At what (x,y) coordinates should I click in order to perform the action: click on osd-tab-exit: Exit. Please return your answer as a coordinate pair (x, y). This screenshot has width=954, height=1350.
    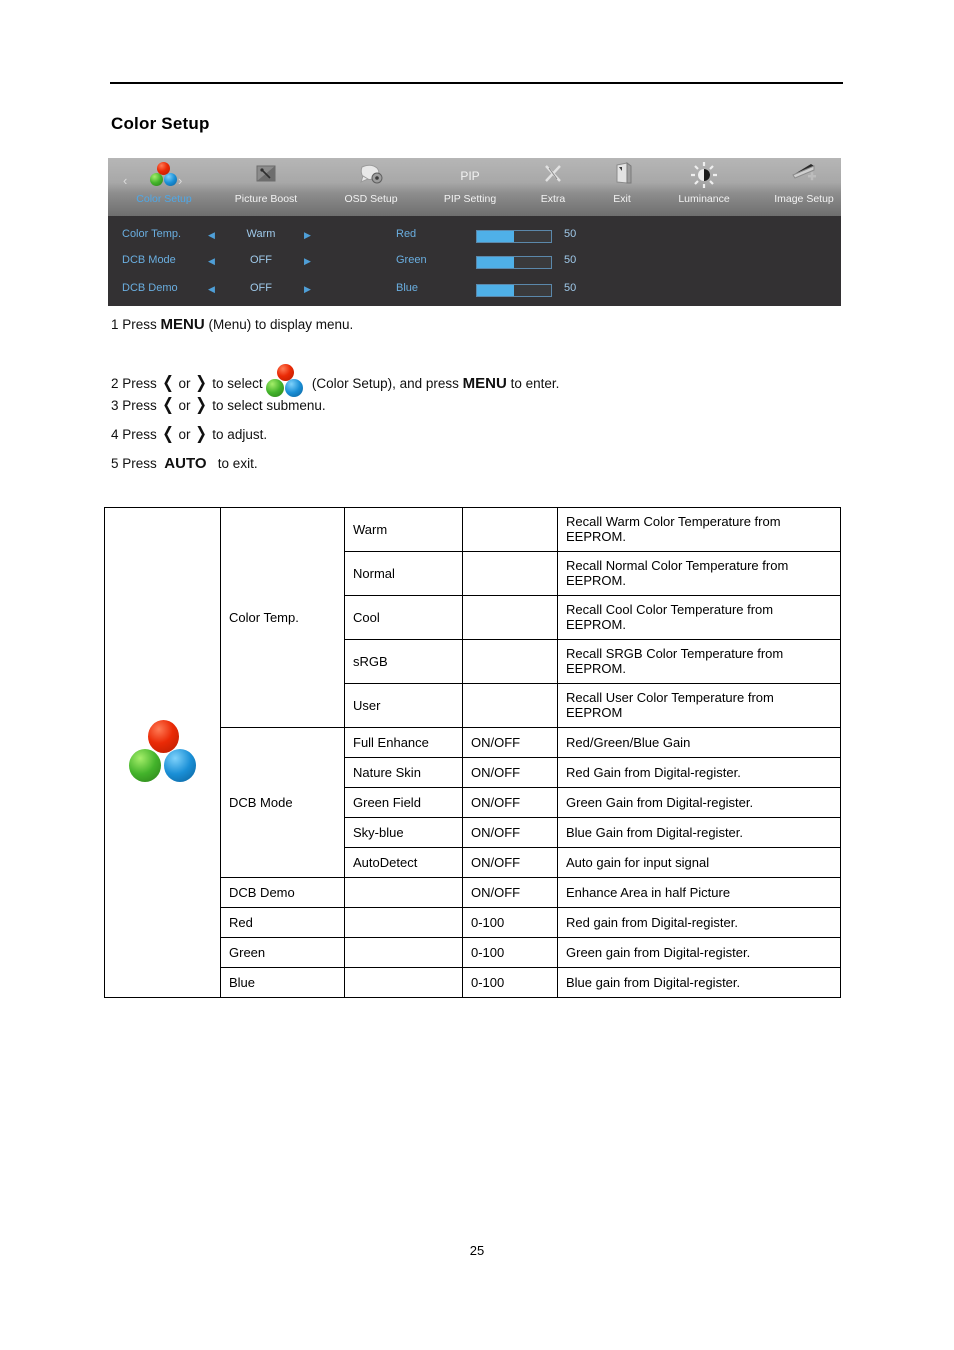
    Looking at the image, I should click on (622, 187).